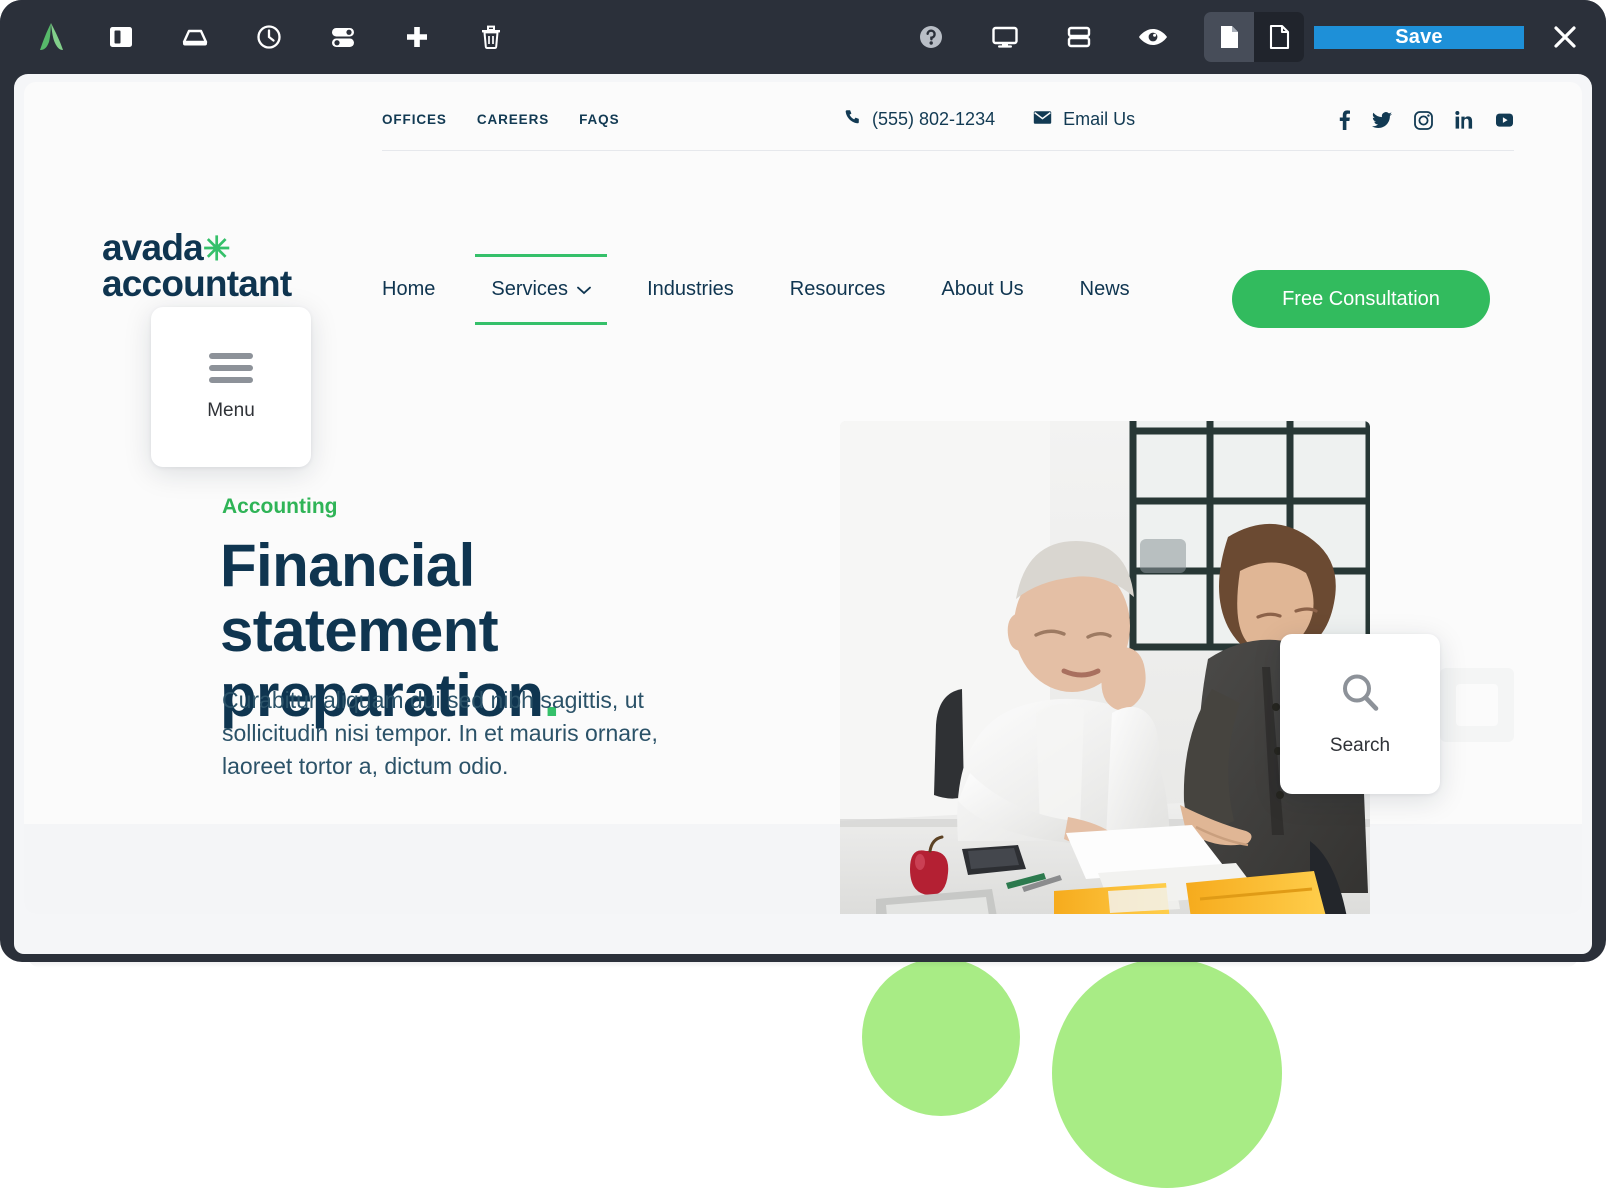 The image size is (1606, 1188). I want to click on nav-label: News, so click(1104, 289).